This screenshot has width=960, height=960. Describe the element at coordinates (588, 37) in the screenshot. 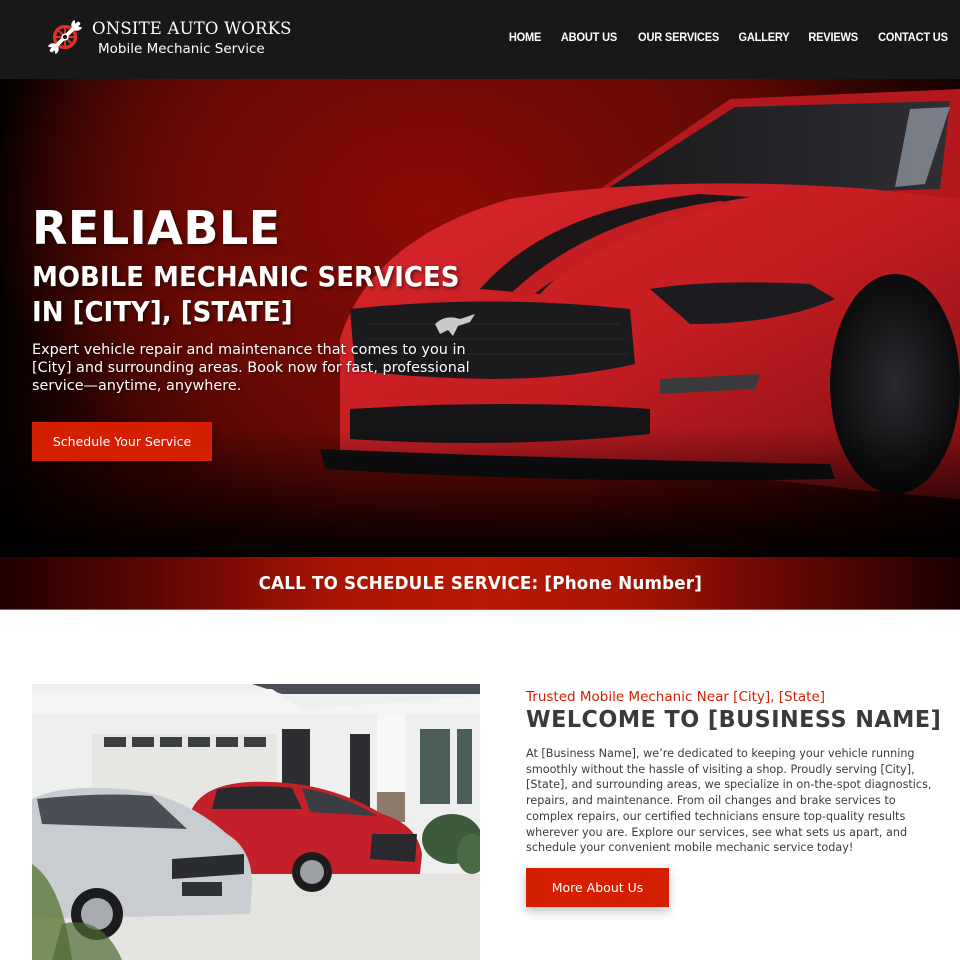

I see `nav-about-us: ABOUT US` at that location.